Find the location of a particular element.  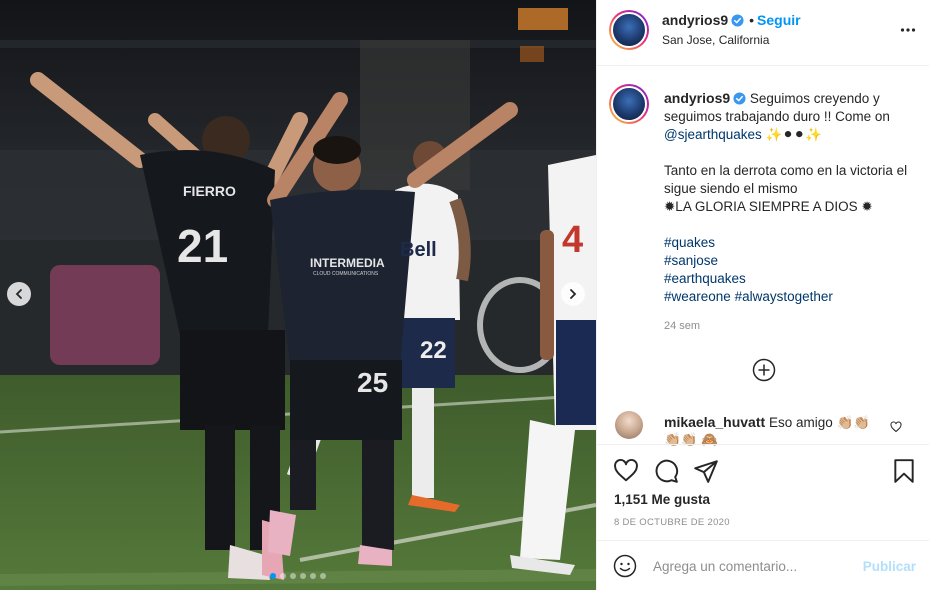

mention-suffix: ✨⚫⚫✨ is located at coordinates (791, 134).